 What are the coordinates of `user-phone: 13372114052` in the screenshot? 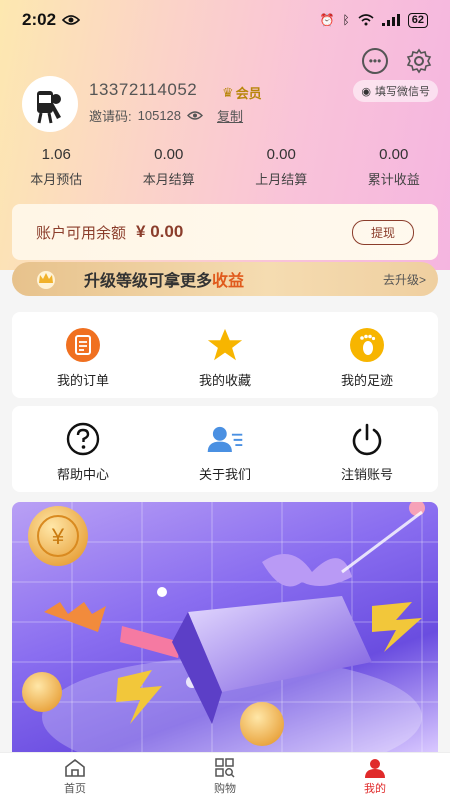 It's located at (143, 89).